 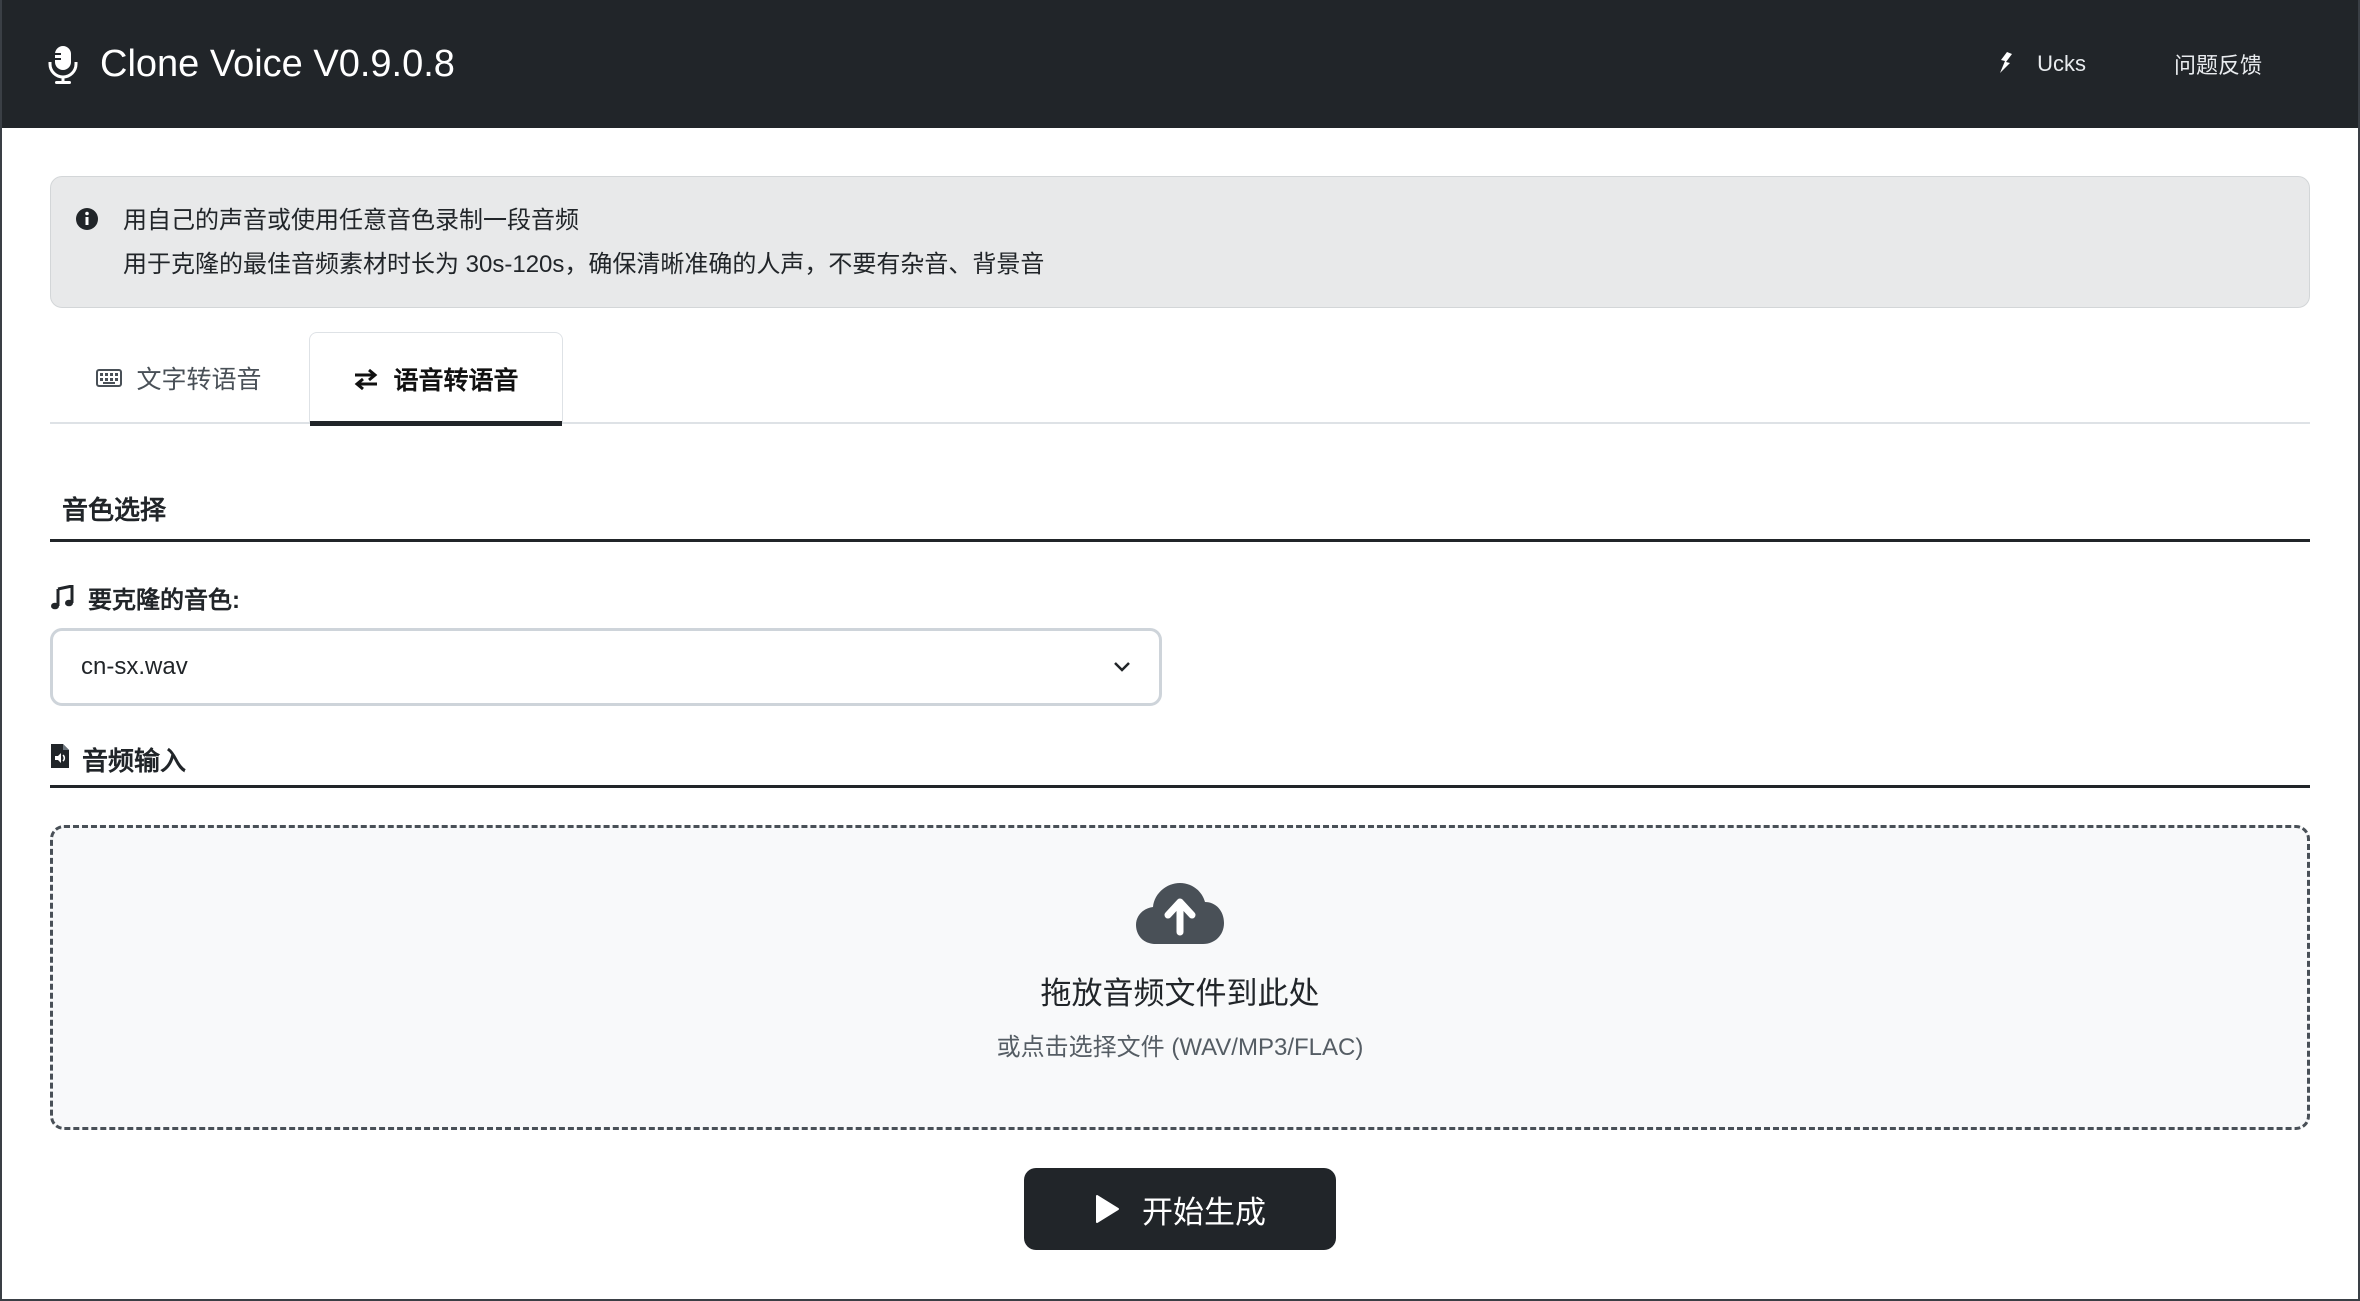 I want to click on nav-link-label: Ucks, so click(x=2061, y=63).